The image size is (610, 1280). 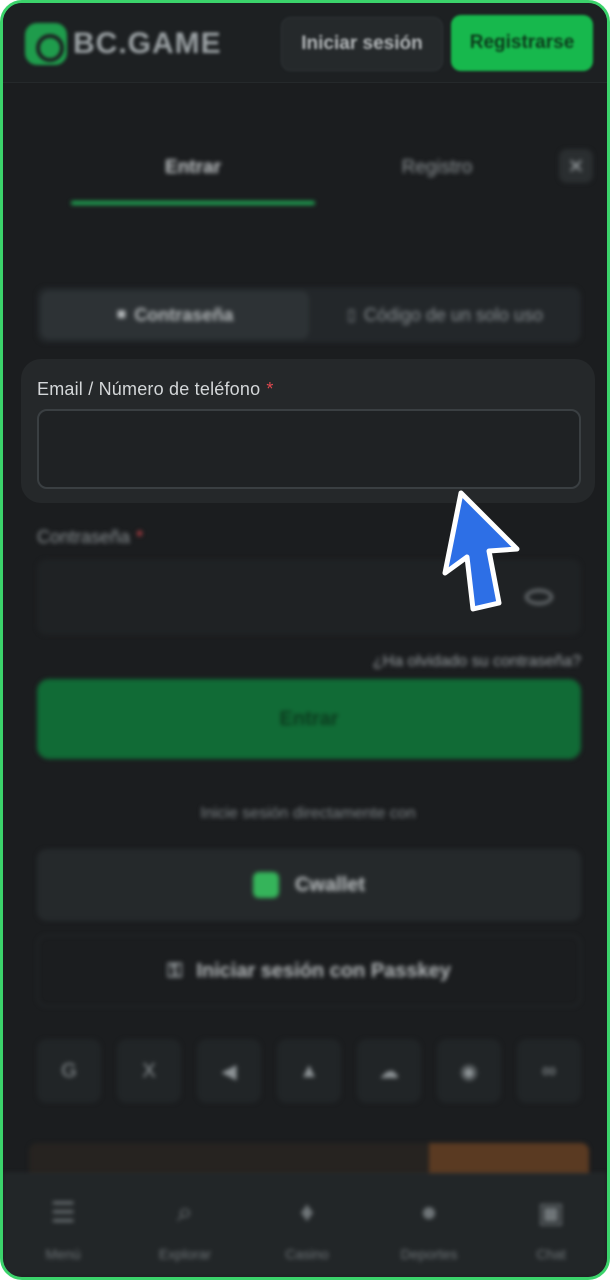 What do you see at coordinates (63, 1254) in the screenshot?
I see `nav-menu-label: Menú` at bounding box center [63, 1254].